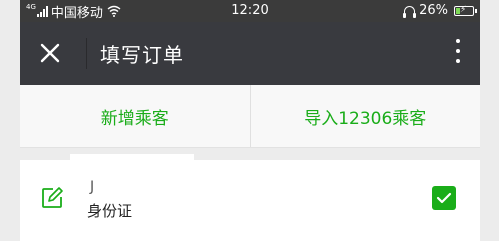 The image size is (499, 241). What do you see at coordinates (86, 53) in the screenshot?
I see `title-divider` at bounding box center [86, 53].